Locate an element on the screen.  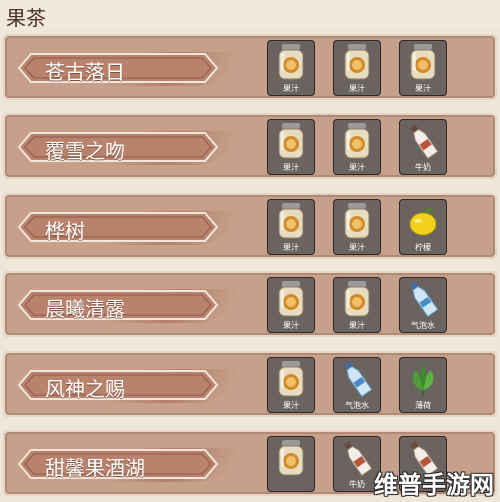
page-title: 果茶 is located at coordinates (26, 18).